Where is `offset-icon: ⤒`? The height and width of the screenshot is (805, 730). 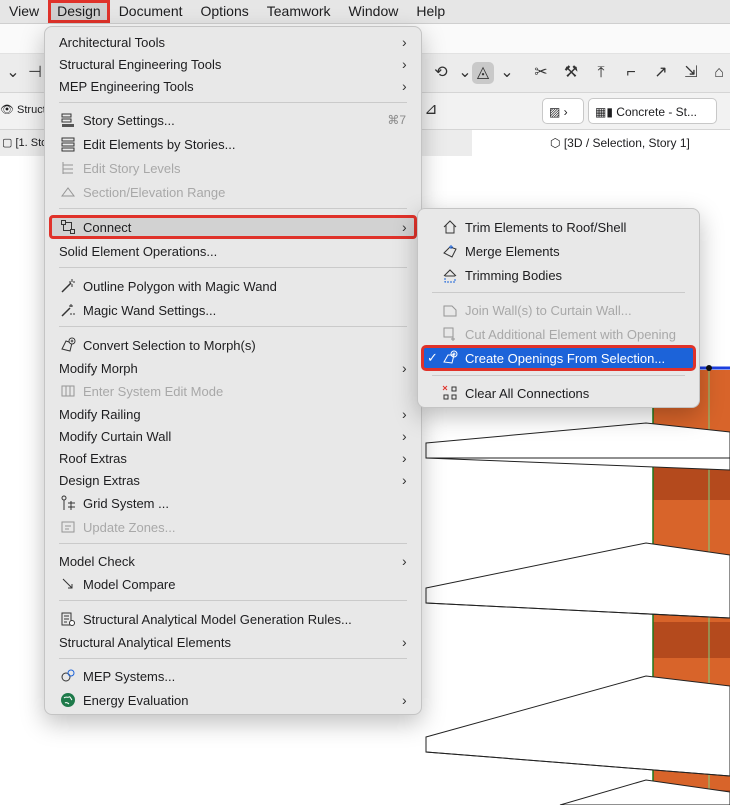 offset-icon: ⤒ is located at coordinates (601, 73).